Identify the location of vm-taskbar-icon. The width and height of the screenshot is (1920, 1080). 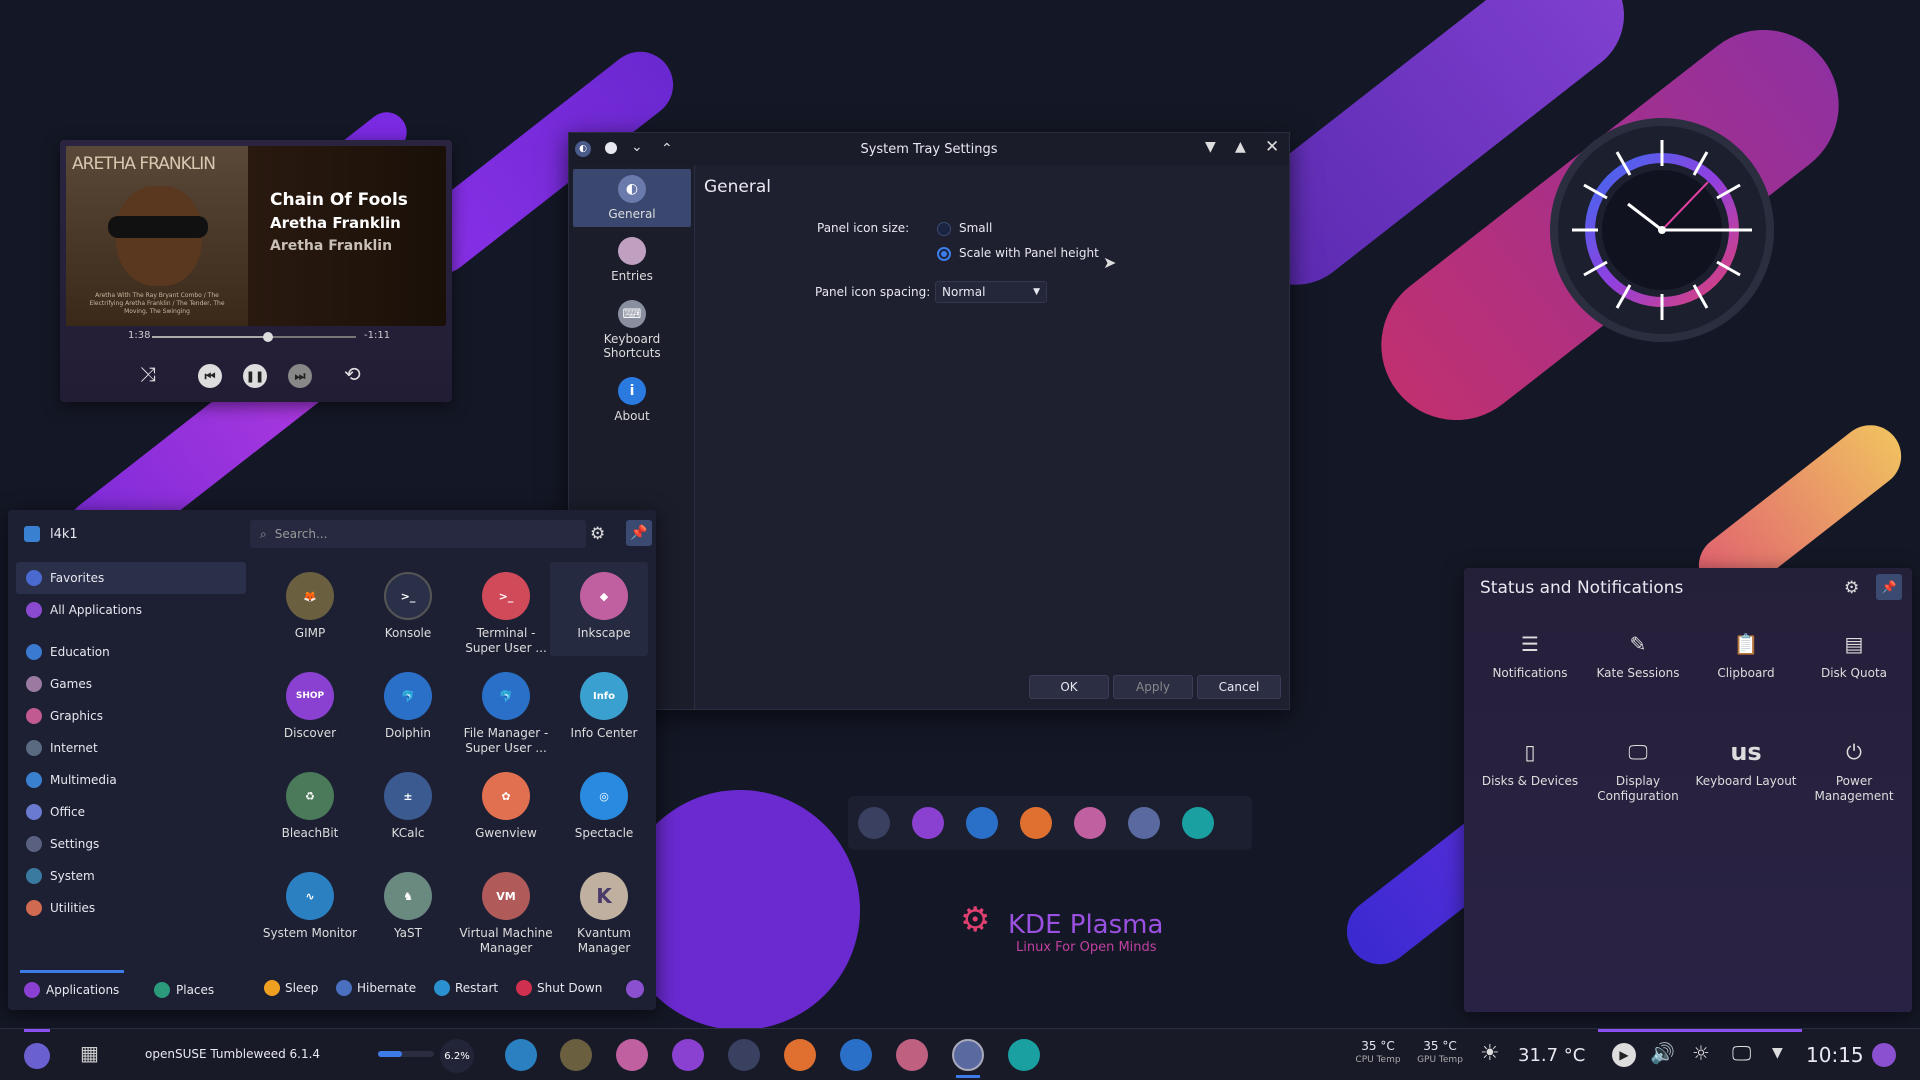
(1024, 1055).